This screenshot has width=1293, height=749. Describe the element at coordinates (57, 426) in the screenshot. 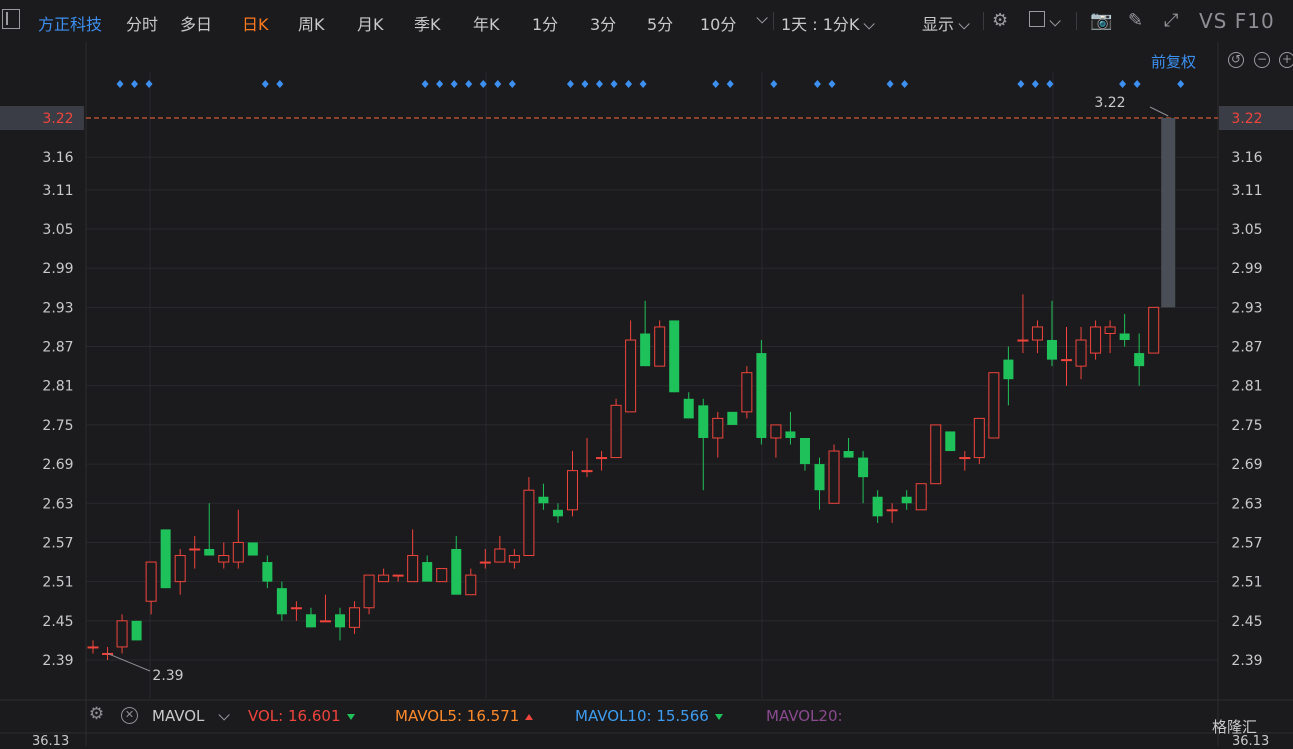

I see `y-tick-label: 2.75` at that location.